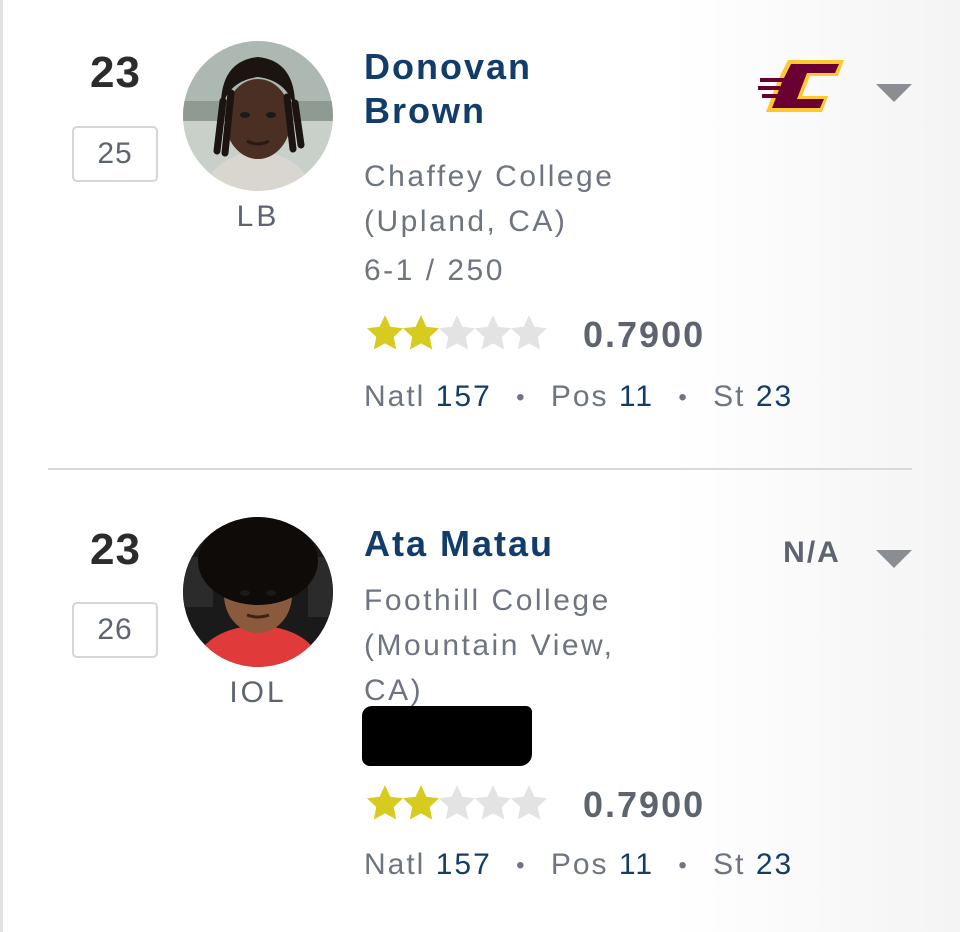 The height and width of the screenshot is (932, 960). What do you see at coordinates (258, 216) in the screenshot?
I see `position-label: LB` at bounding box center [258, 216].